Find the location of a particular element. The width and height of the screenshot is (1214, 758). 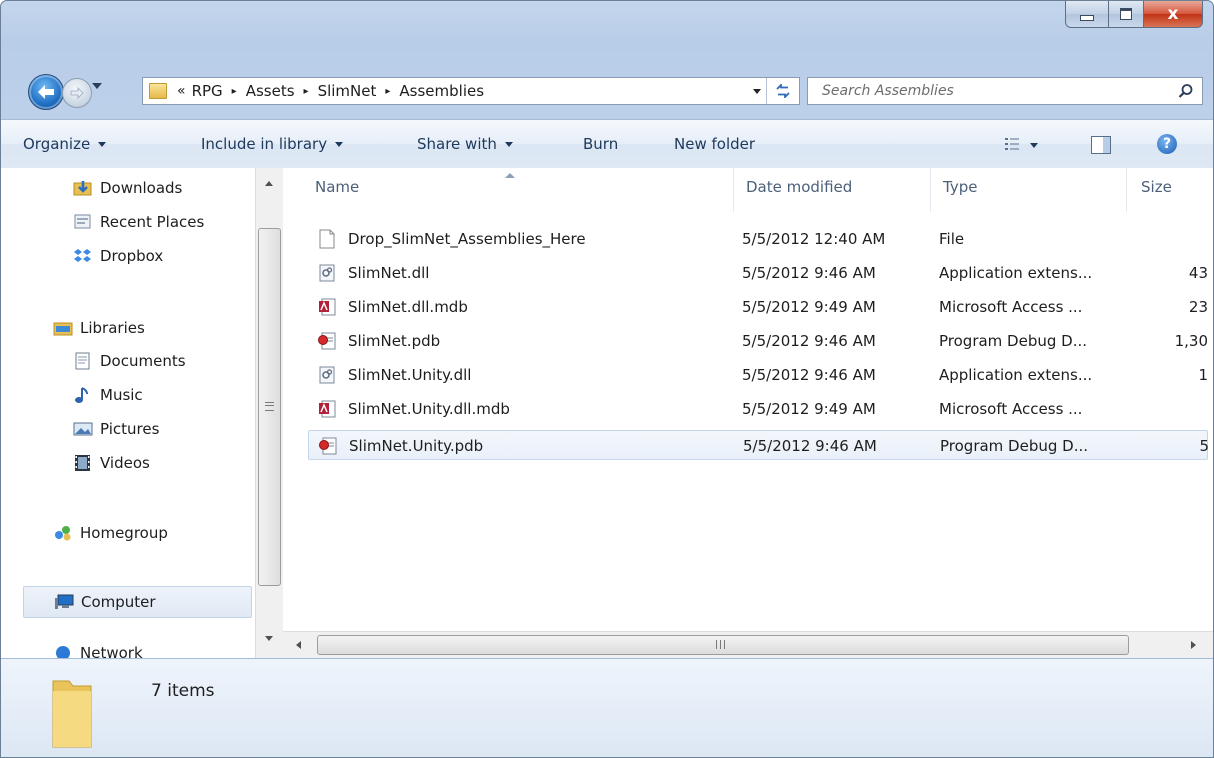

preview-pane-icon is located at coordinates (1101, 145).